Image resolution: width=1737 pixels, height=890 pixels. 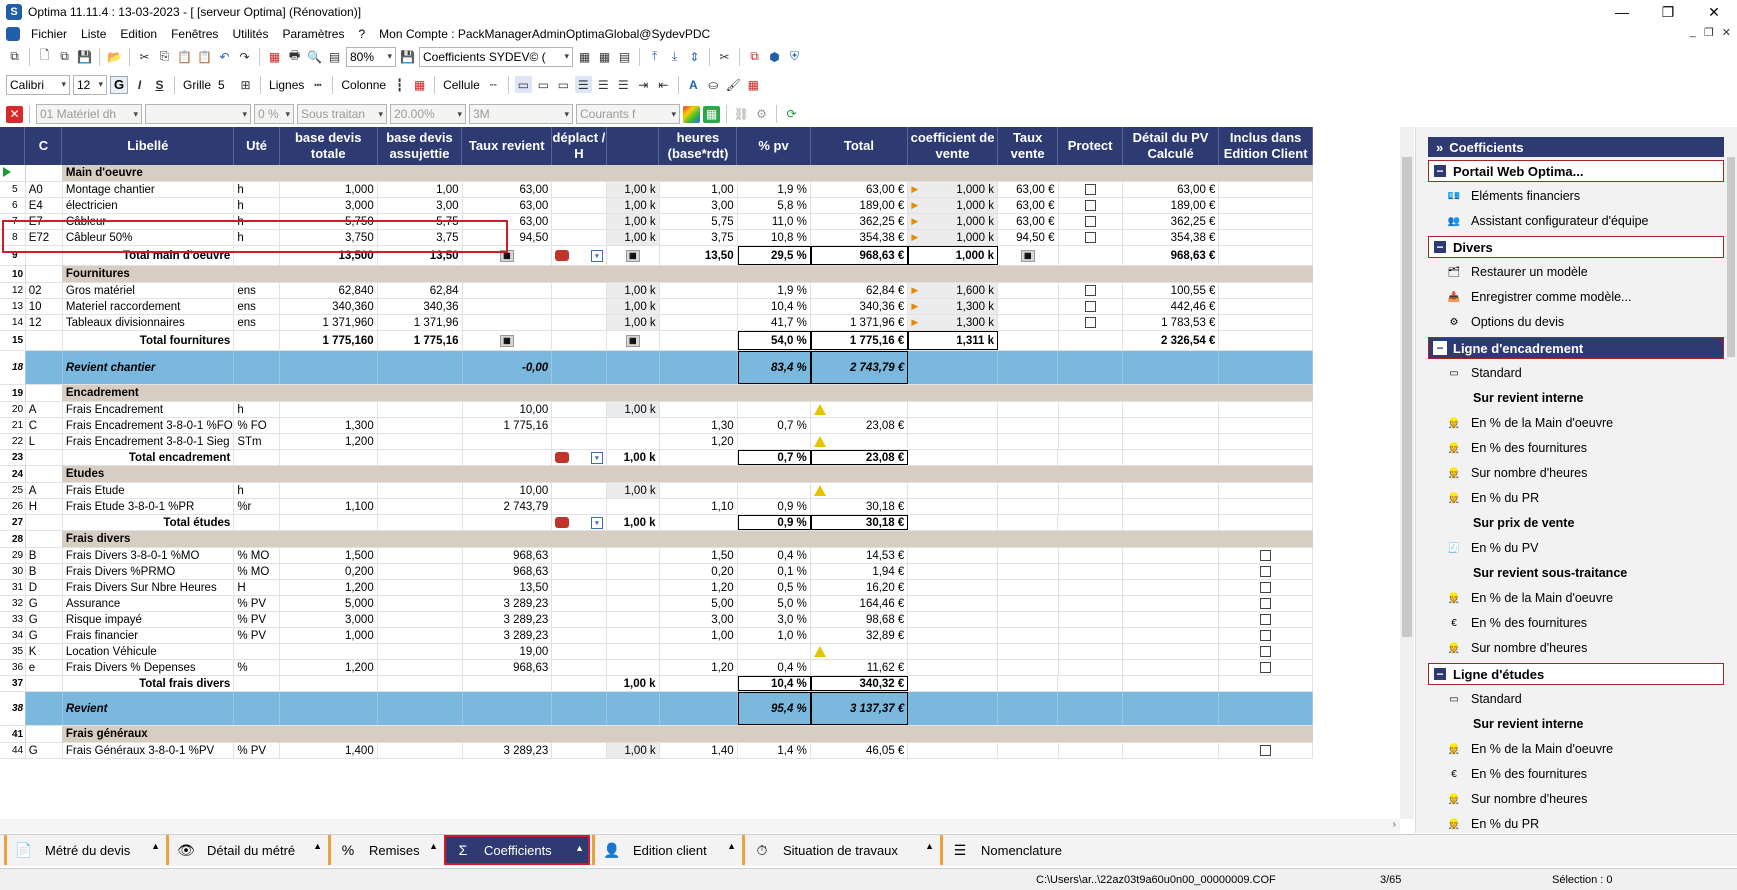 I want to click on panel-item: 👷 Sur nombre d'heures, so click(x=1517, y=473).